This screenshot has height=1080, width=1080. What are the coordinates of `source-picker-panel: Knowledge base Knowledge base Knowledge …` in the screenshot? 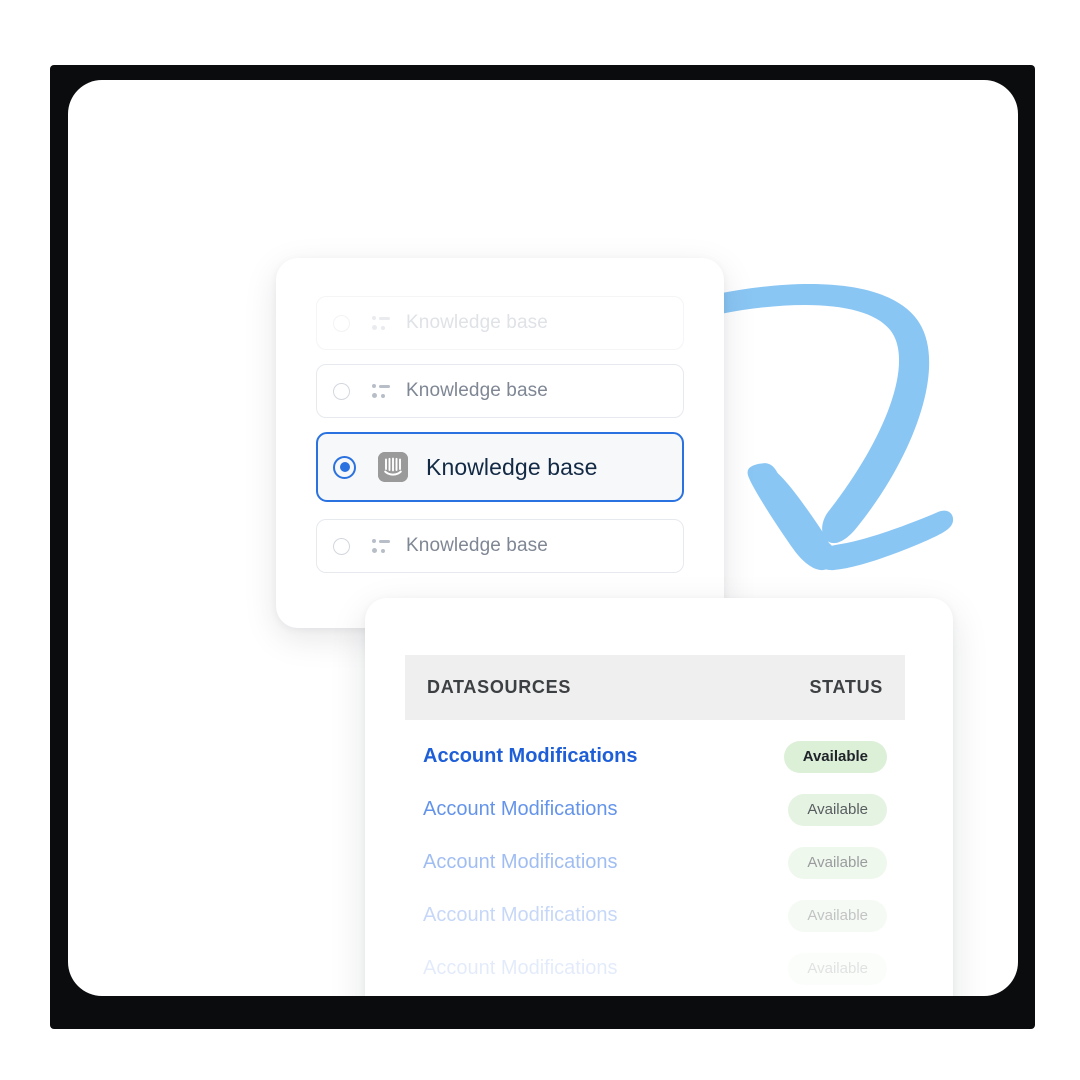 It's located at (500, 443).